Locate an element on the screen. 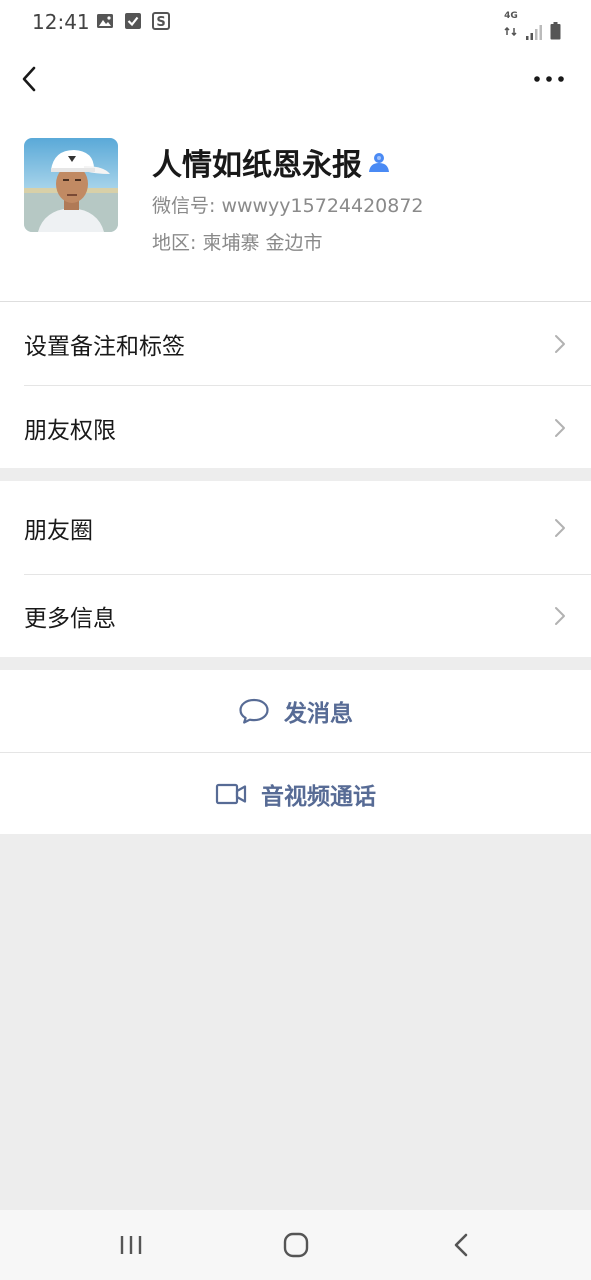  image-icon is located at coordinates (105, 21).